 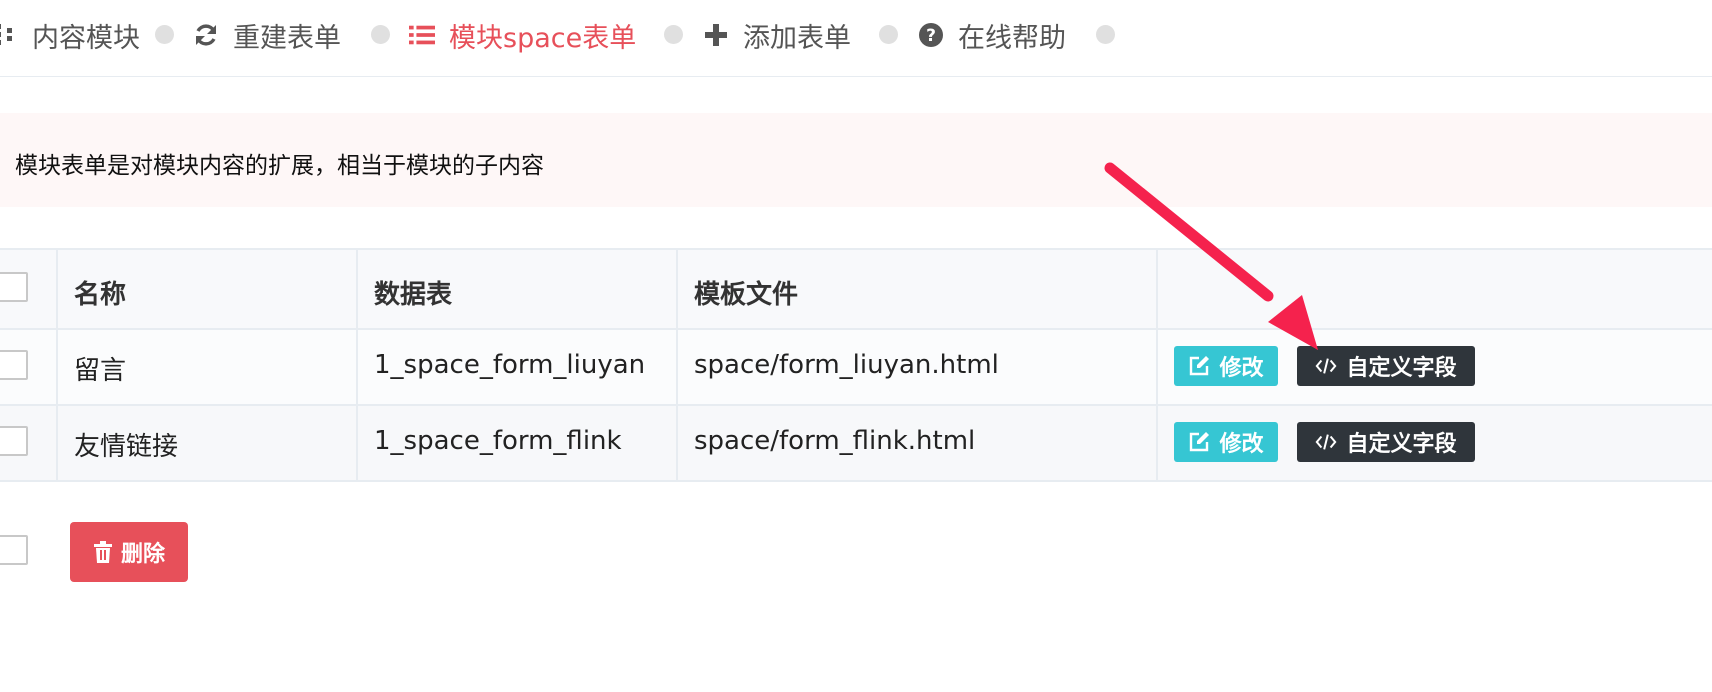 What do you see at coordinates (856, 290) in the screenshot?
I see `table-header-row: 名称 数据表 模板文件` at bounding box center [856, 290].